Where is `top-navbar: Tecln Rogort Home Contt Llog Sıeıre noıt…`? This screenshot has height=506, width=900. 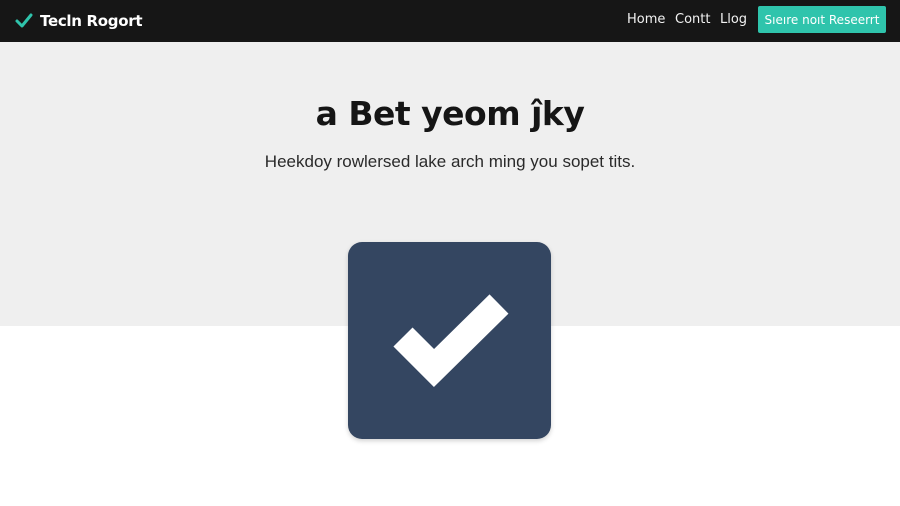
top-navbar: Tecln Rogort Home Contt Llog Sıeıre noıt… is located at coordinates (450, 21).